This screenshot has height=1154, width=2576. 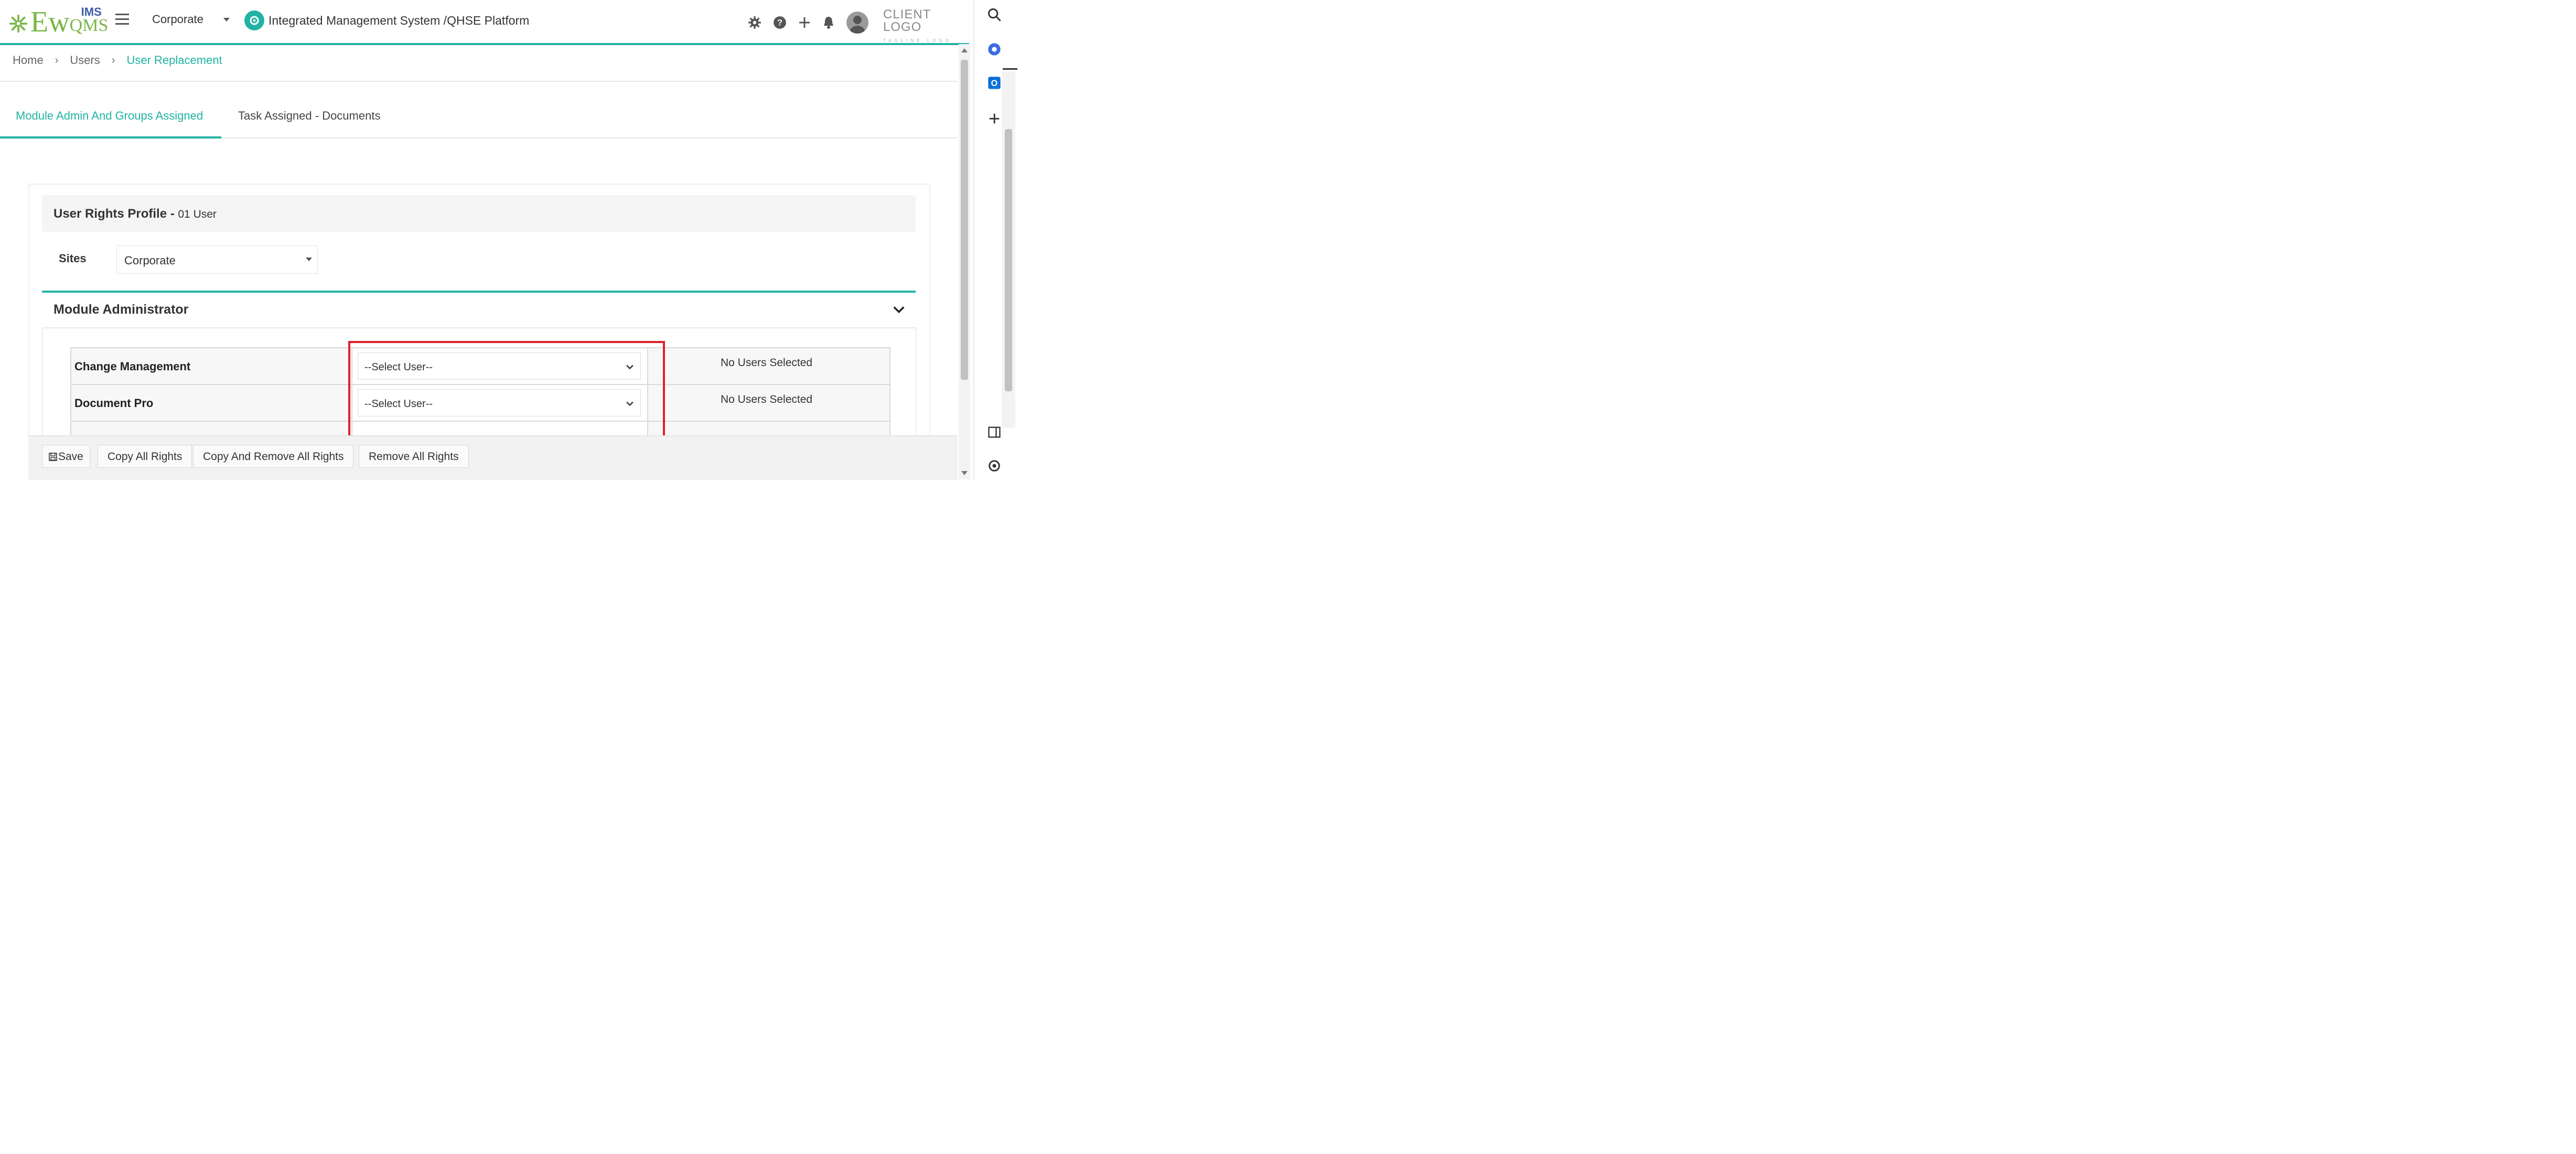 What do you see at coordinates (754, 22) in the screenshot?
I see `gear-icon` at bounding box center [754, 22].